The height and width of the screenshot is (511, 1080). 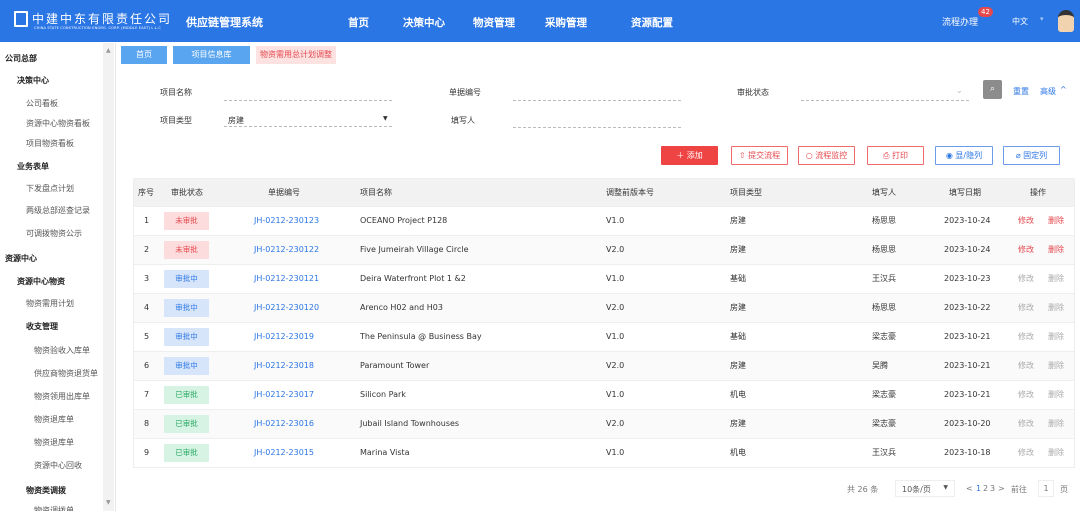 I want to click on sidebar-item: 公司总部, so click(x=21, y=58).